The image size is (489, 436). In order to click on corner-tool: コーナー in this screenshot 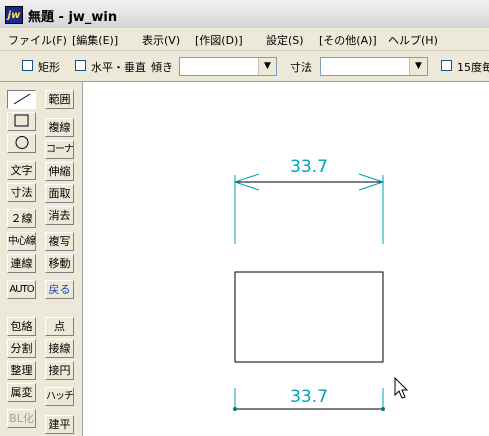, I will do `click(59, 149)`.